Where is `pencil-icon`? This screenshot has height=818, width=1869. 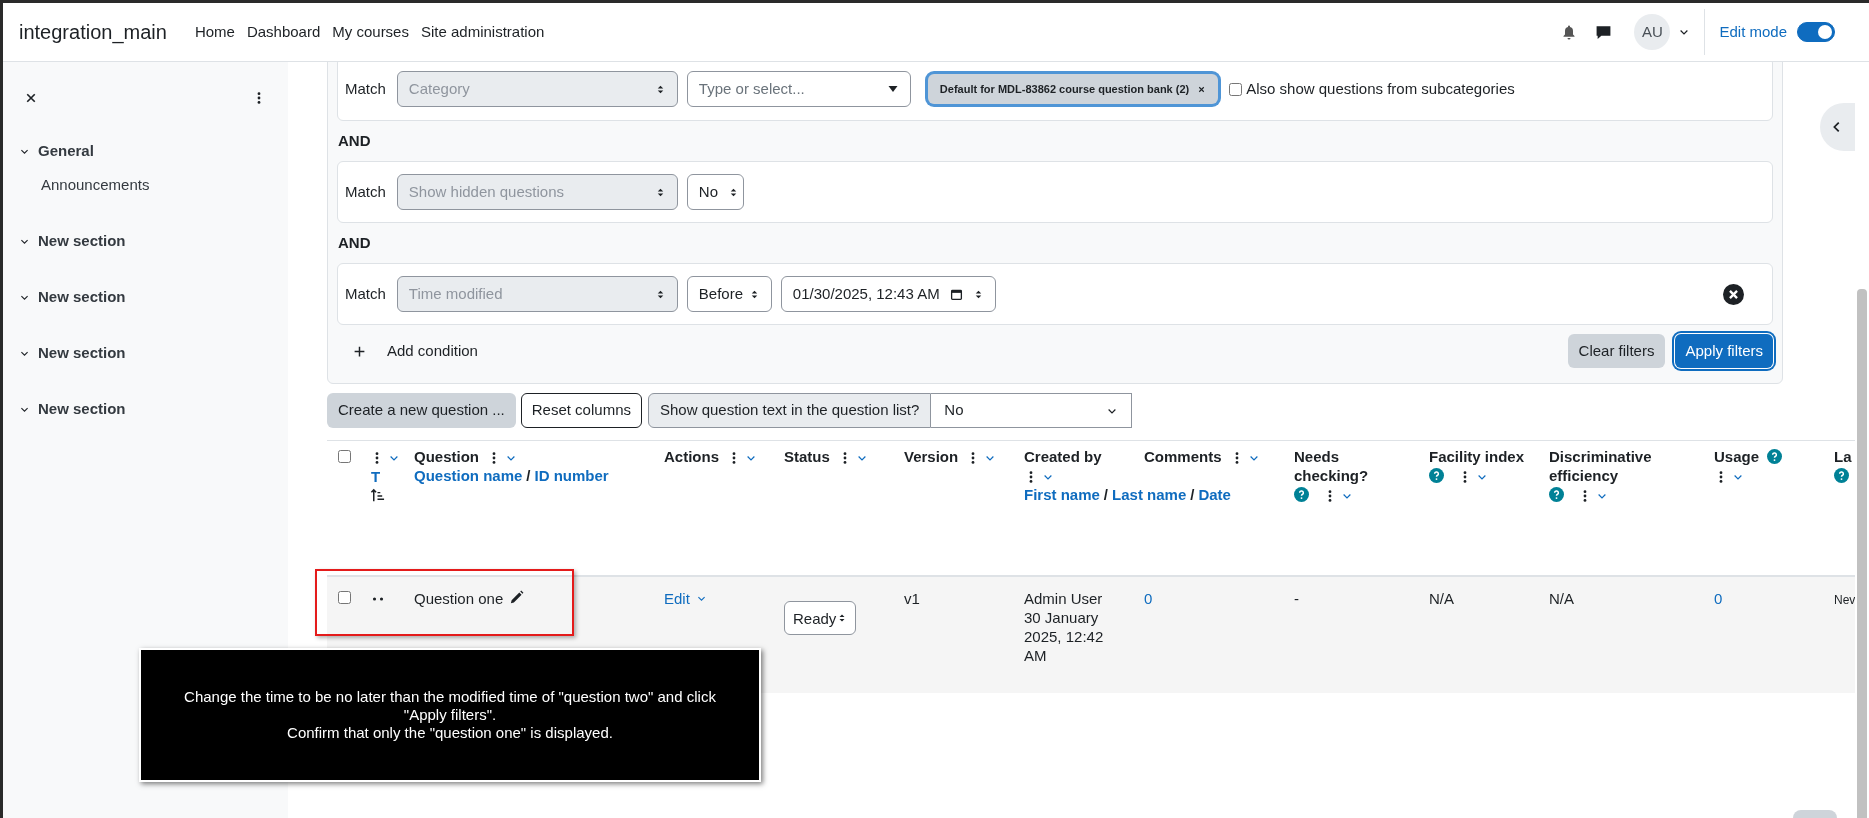 pencil-icon is located at coordinates (517, 597).